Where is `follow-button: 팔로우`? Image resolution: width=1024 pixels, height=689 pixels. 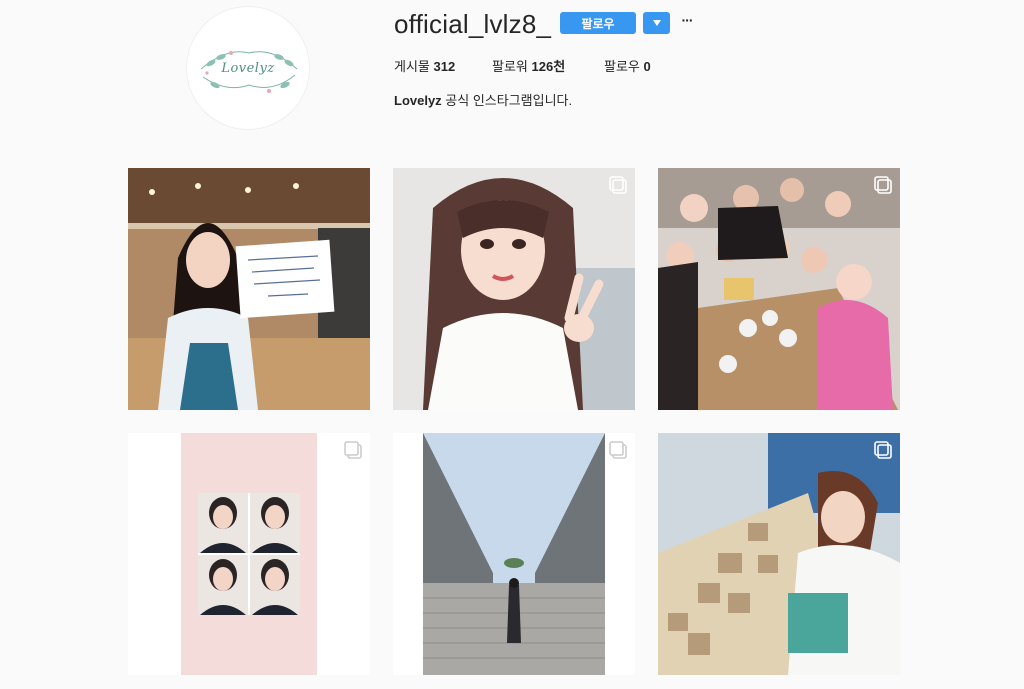
follow-button: 팔로우 is located at coordinates (598, 23).